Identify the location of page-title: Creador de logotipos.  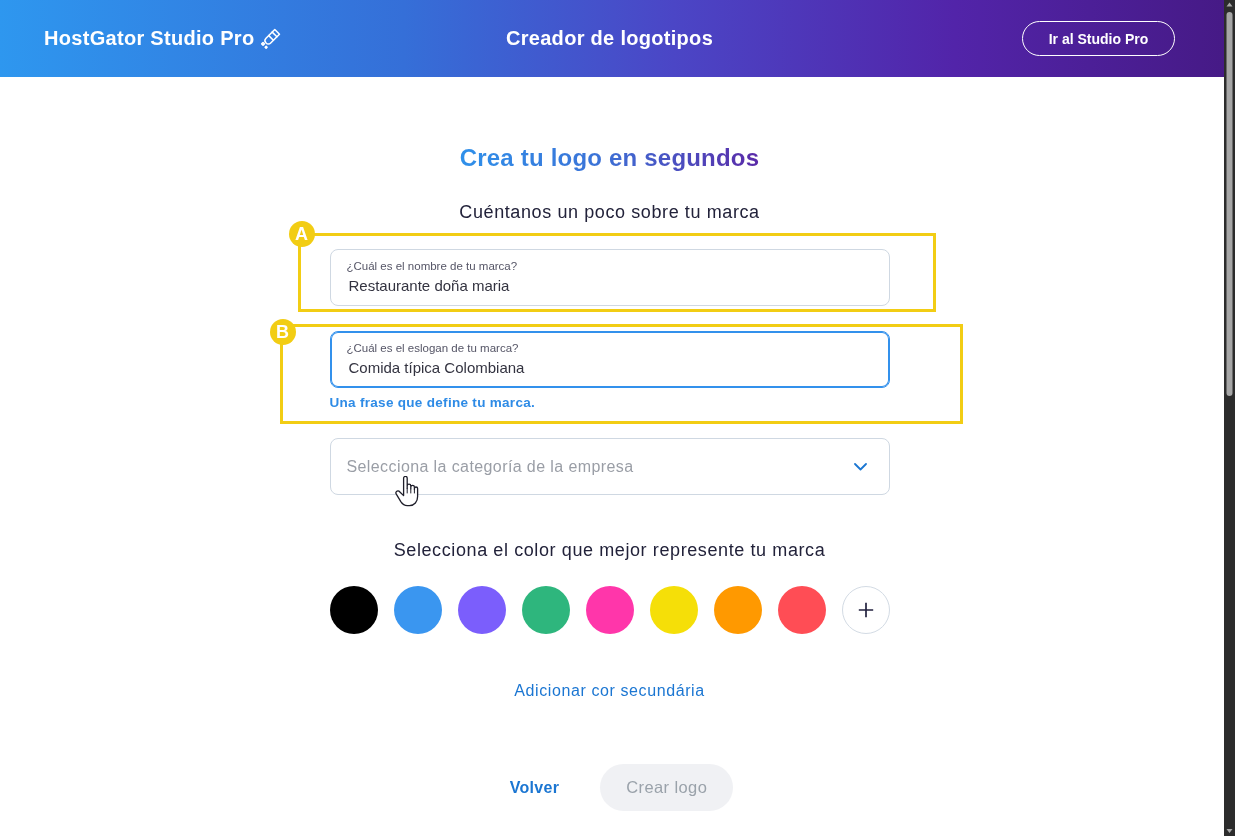
(609, 38).